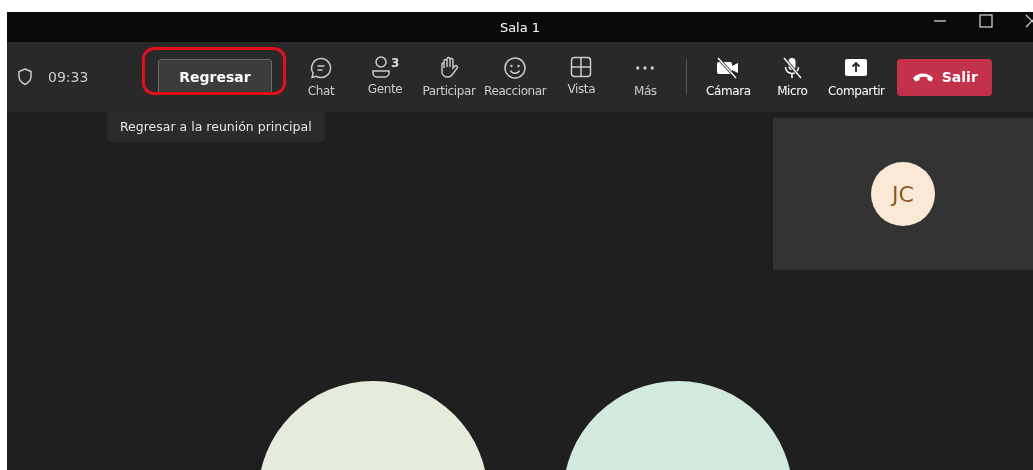  Describe the element at coordinates (216, 126) in the screenshot. I see `tooltip: Regresar a la reunión principal` at that location.